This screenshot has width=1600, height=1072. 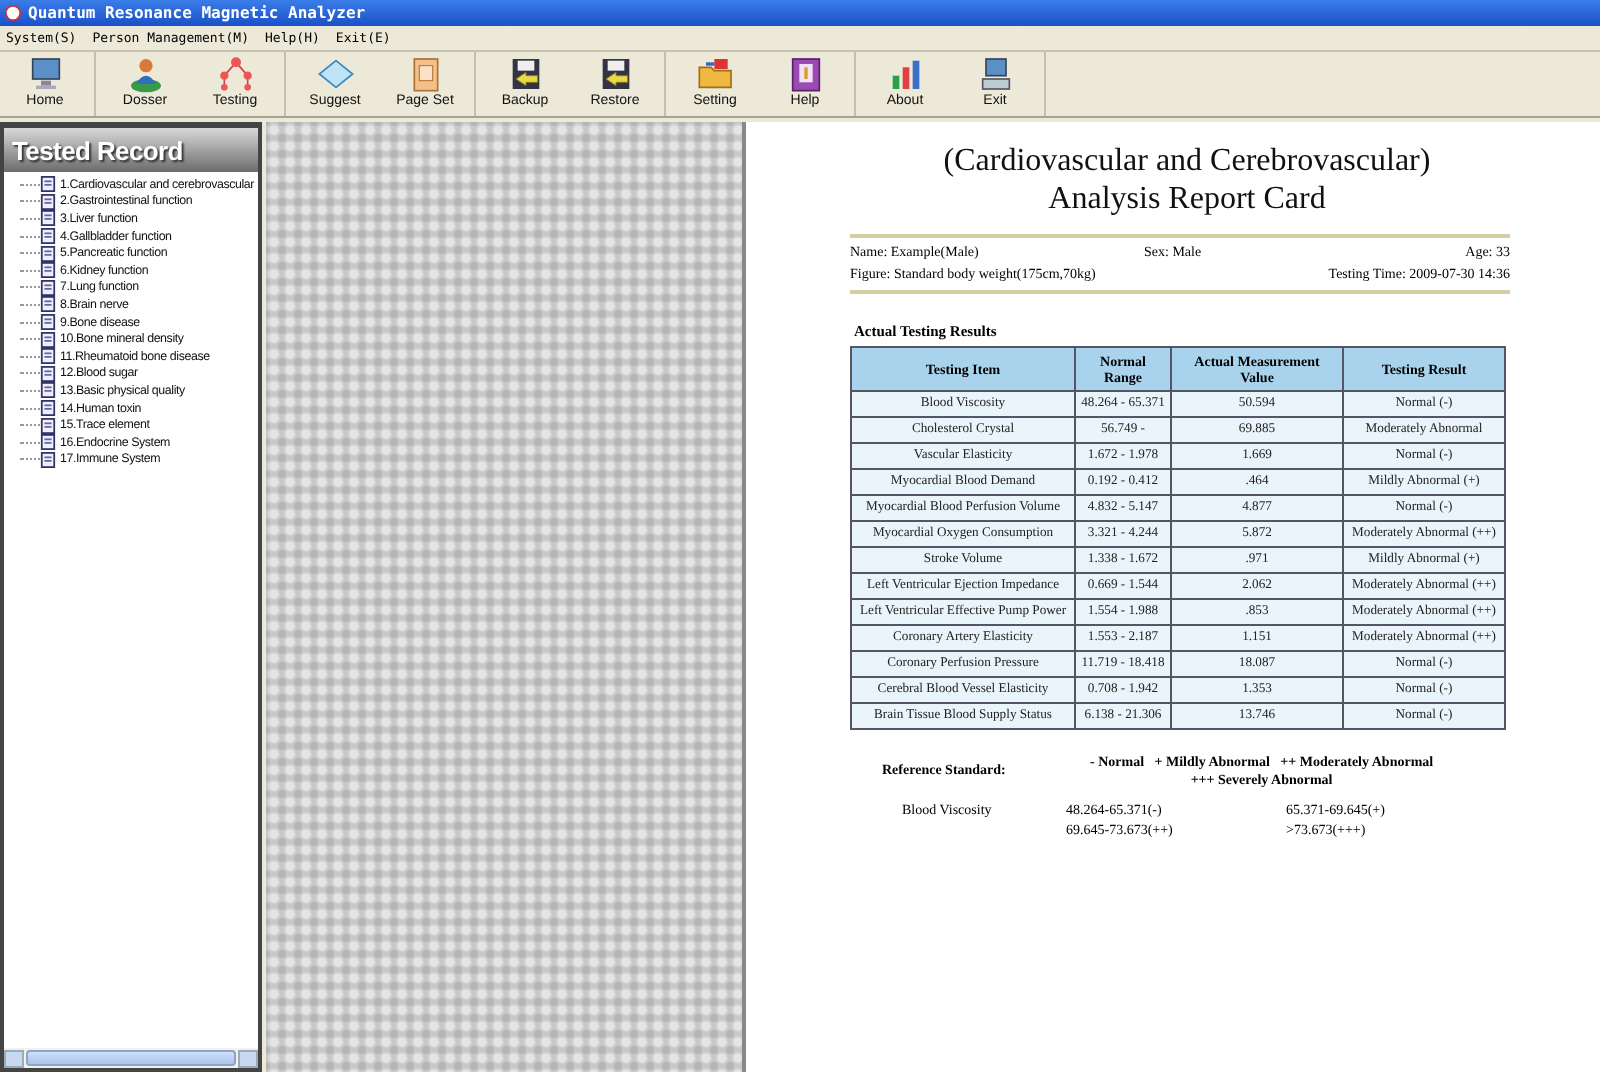 What do you see at coordinates (715, 74) in the screenshot?
I see `folder-icon` at bounding box center [715, 74].